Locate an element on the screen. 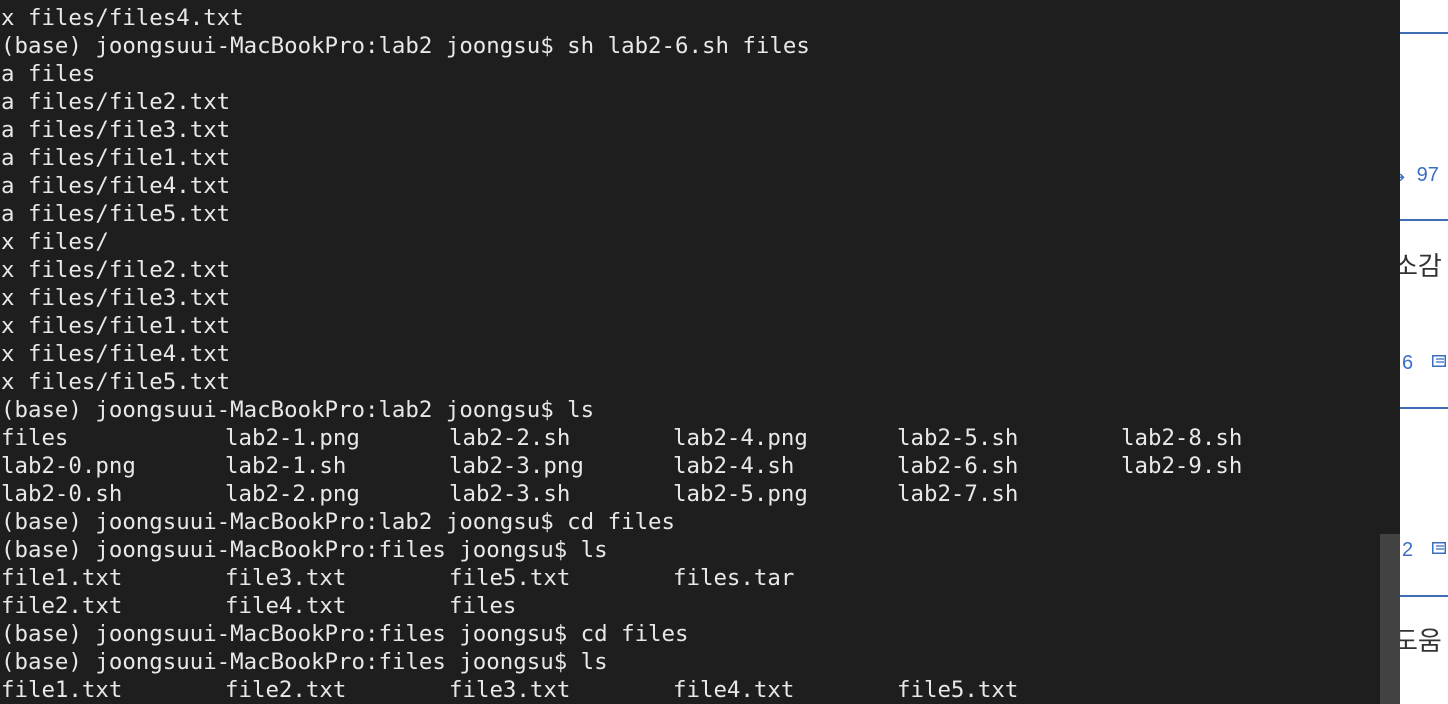 Image resolution: width=1448 pixels, height=704 pixels. ls-entry: lab2-7.sh is located at coordinates (958, 494).